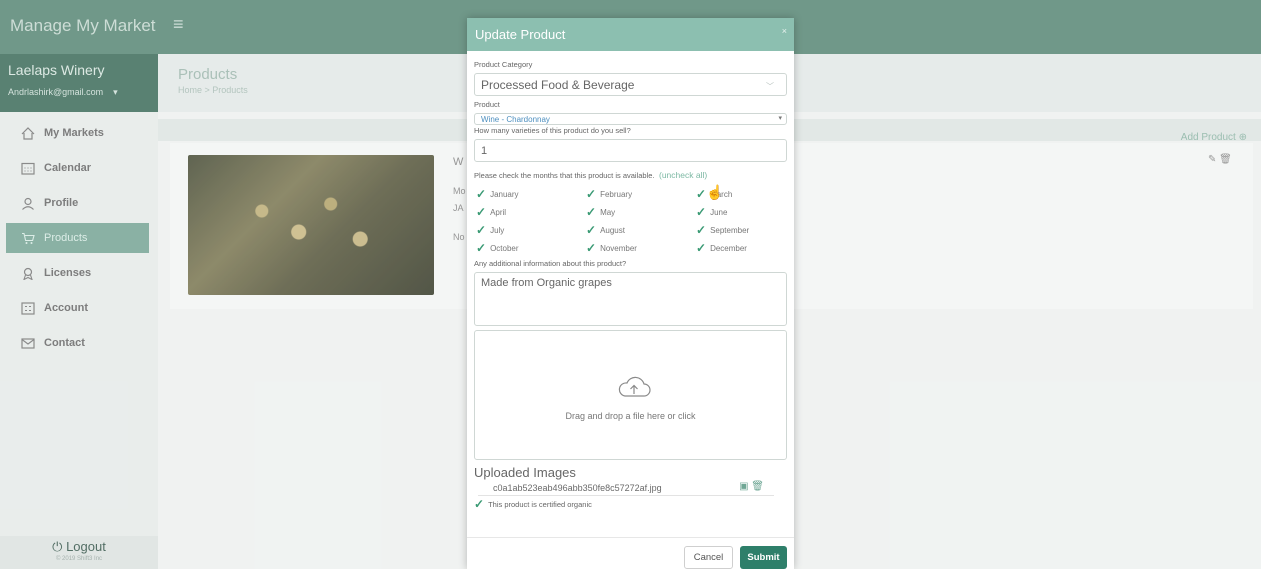 The height and width of the screenshot is (569, 1261). I want to click on month-checkbox-june: ✓ June, so click(741, 212).